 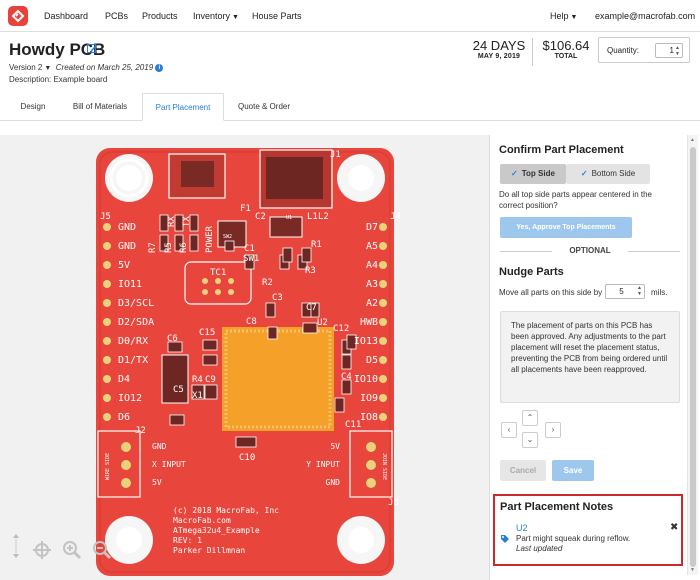 I want to click on ref-designator: R1, so click(x=316, y=245).